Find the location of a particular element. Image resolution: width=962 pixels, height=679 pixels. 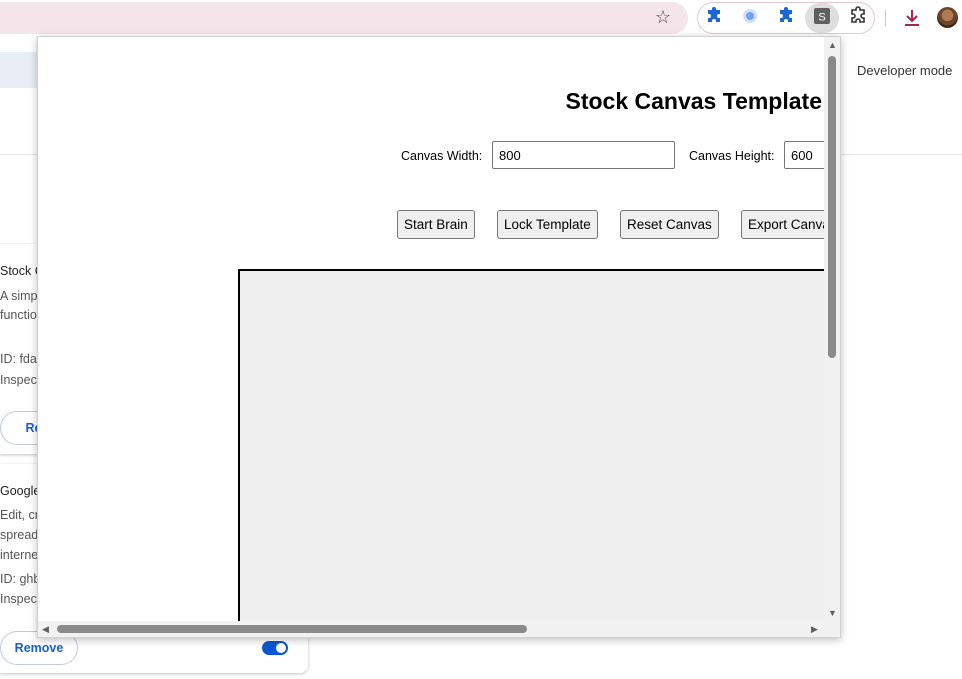

toolbar-separator is located at coordinates (885, 18).